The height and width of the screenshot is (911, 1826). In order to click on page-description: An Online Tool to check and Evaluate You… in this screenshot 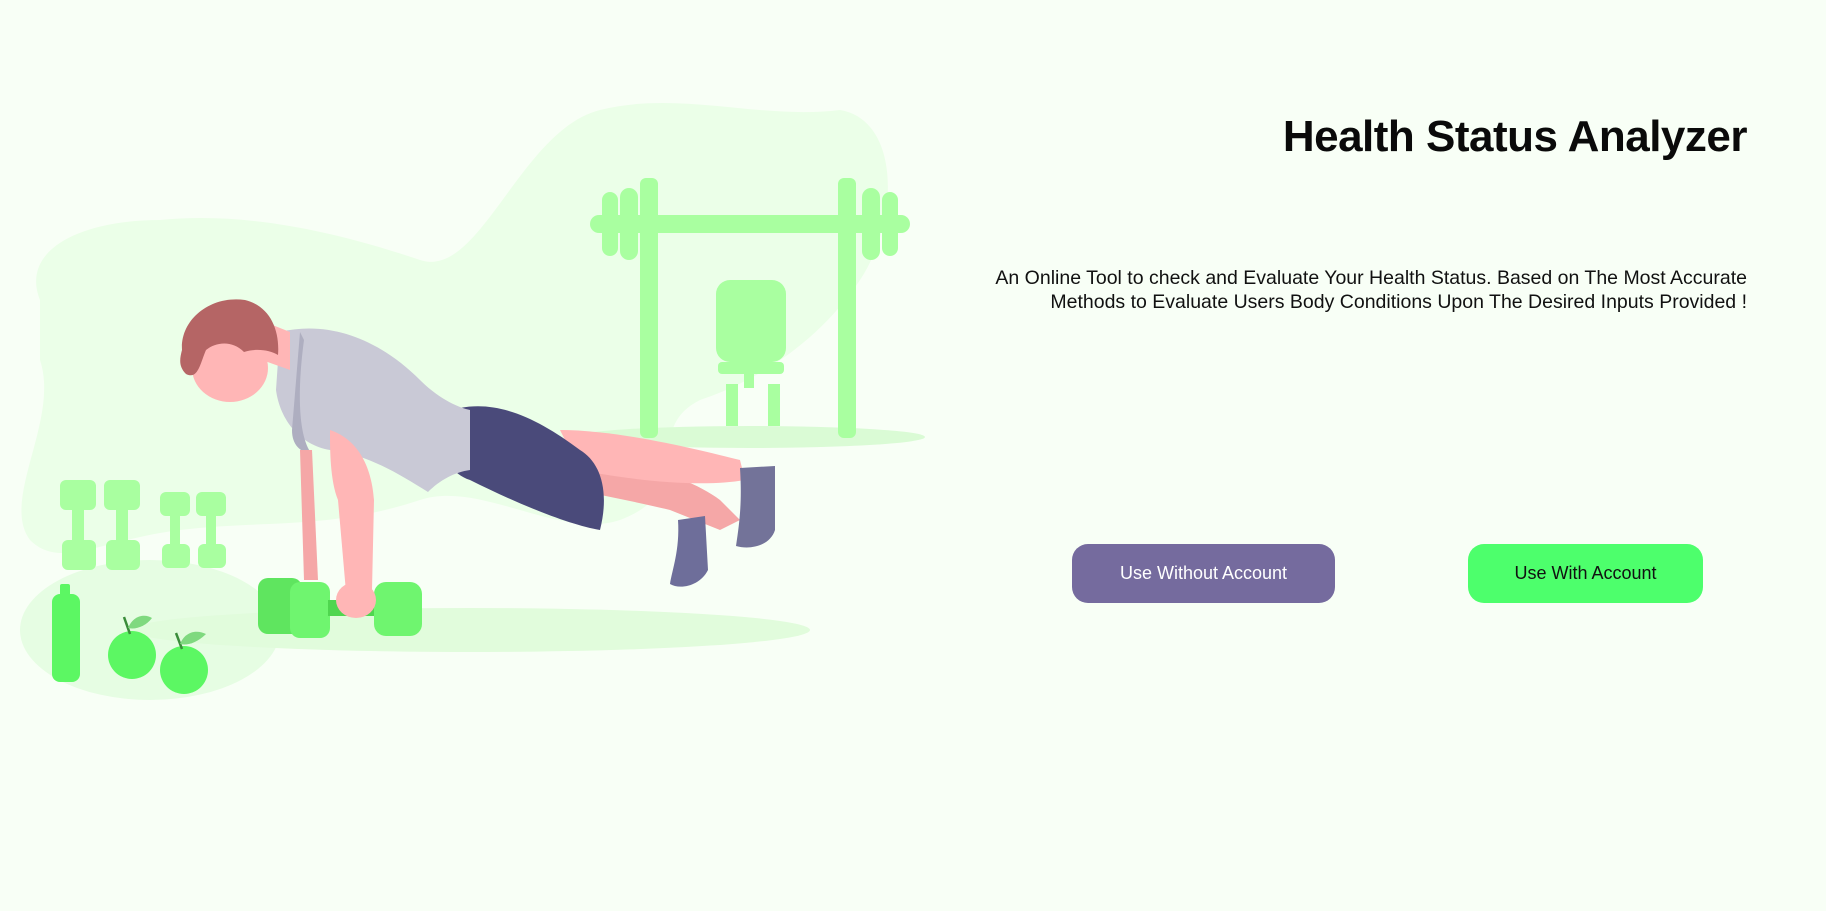, I will do `click(1371, 290)`.